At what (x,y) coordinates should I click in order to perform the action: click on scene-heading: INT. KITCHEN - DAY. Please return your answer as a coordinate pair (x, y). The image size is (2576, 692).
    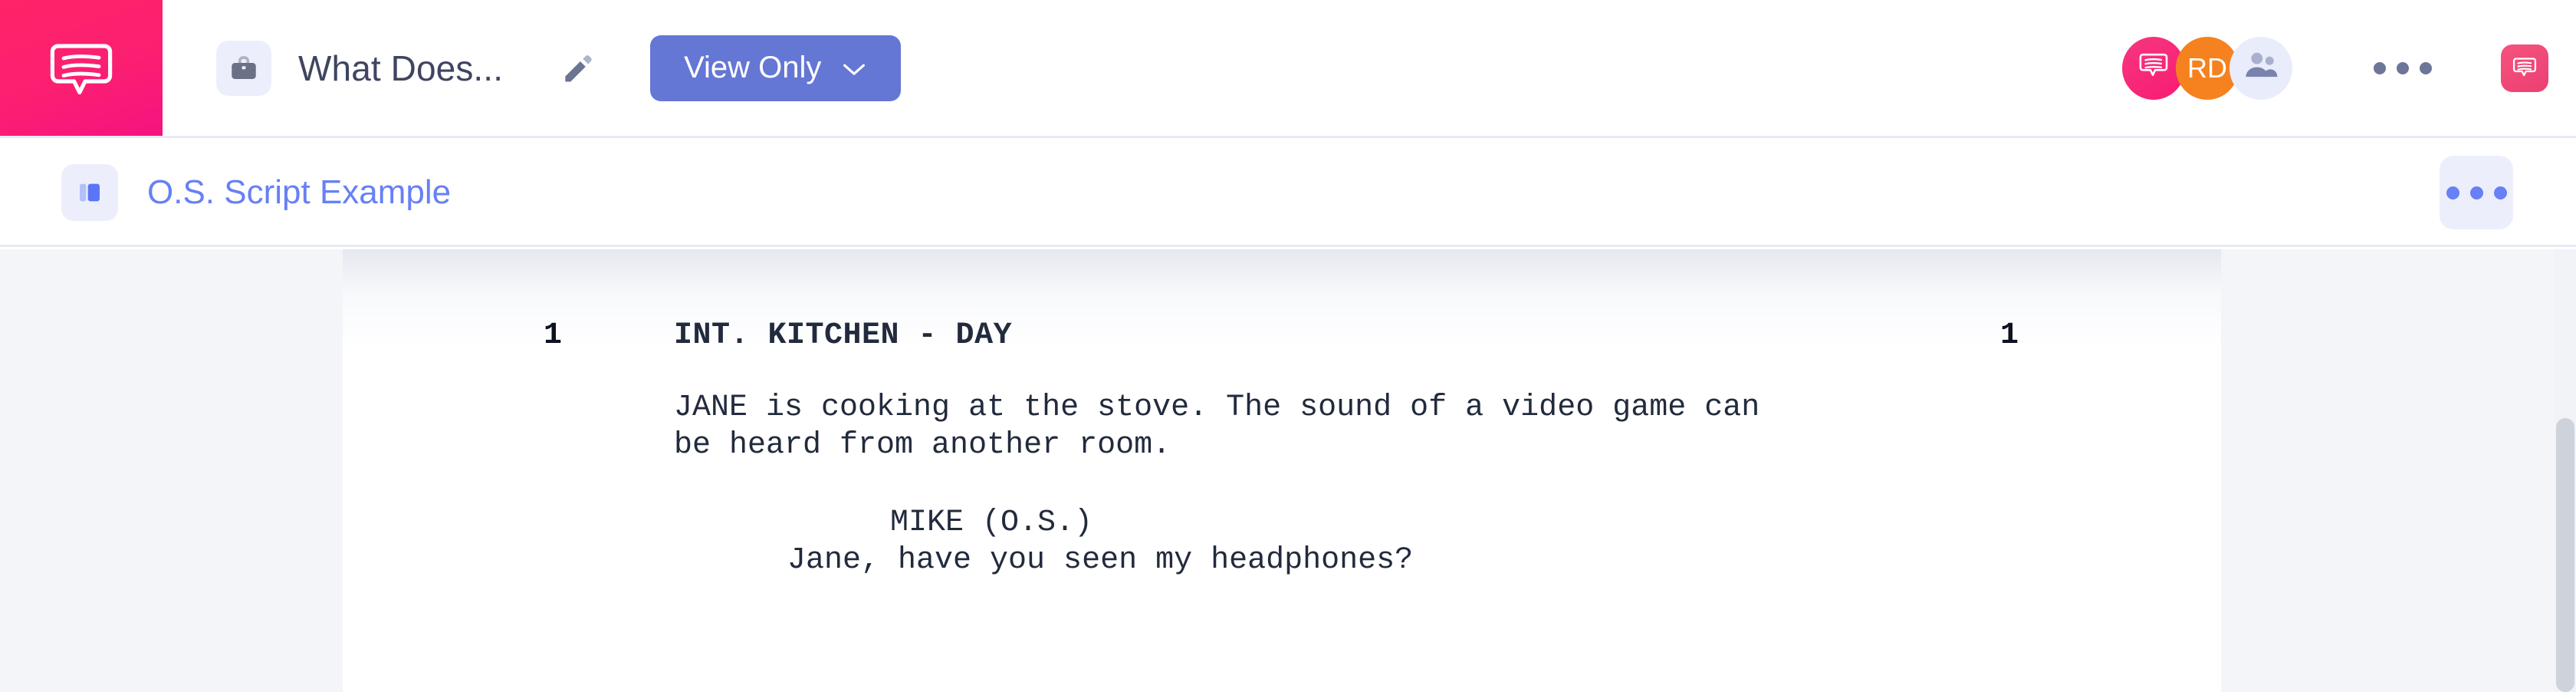
    Looking at the image, I should click on (843, 335).